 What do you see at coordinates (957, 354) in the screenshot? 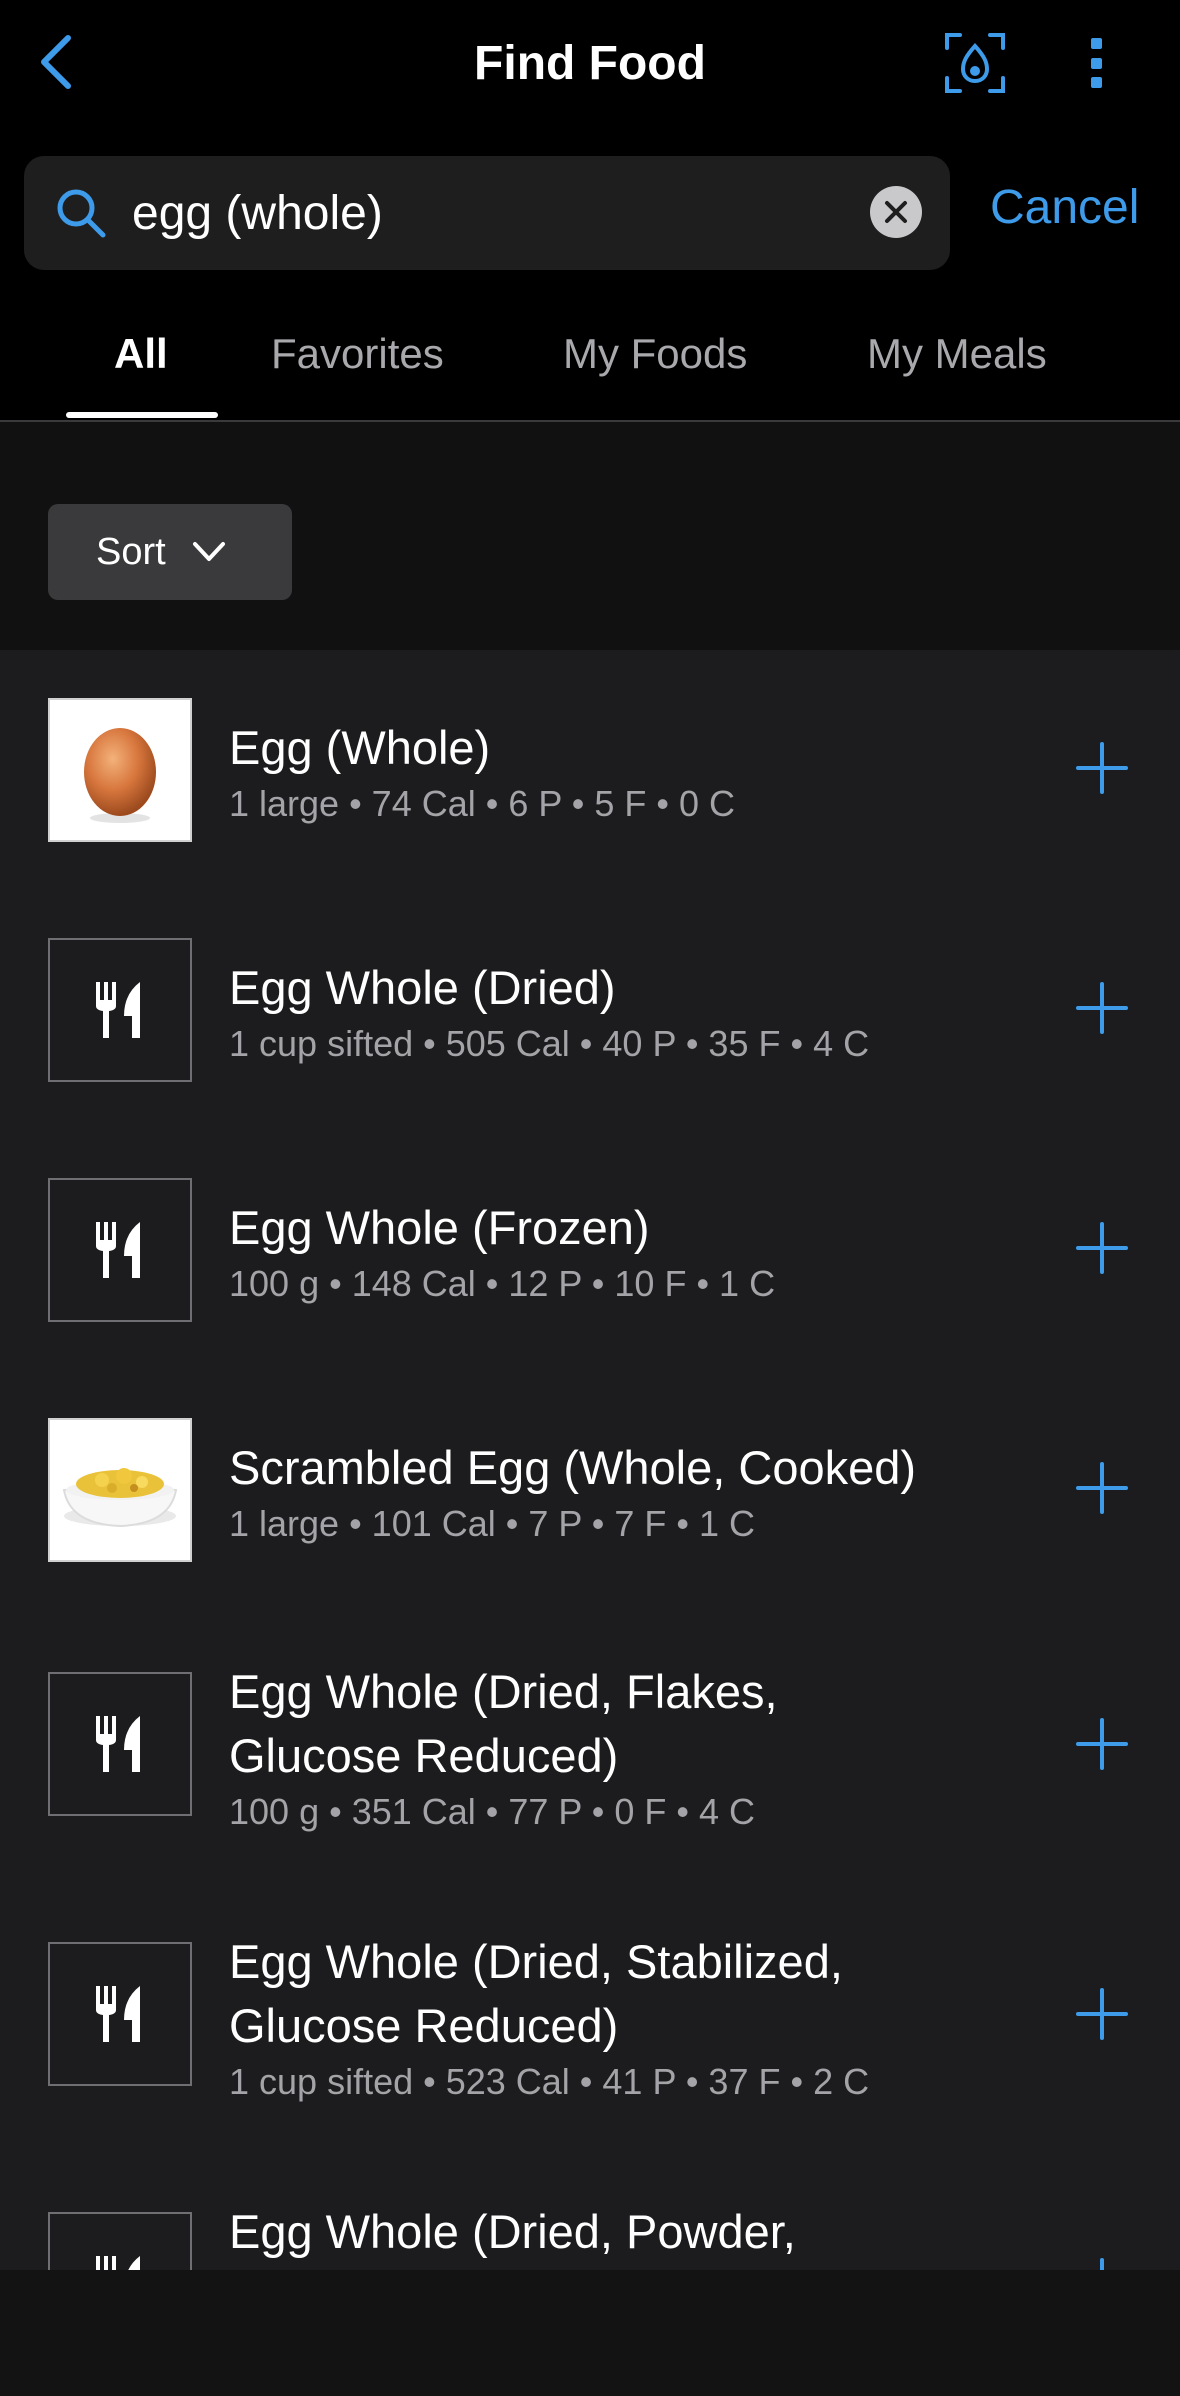
I see `tab-my-meals: My Meals` at bounding box center [957, 354].